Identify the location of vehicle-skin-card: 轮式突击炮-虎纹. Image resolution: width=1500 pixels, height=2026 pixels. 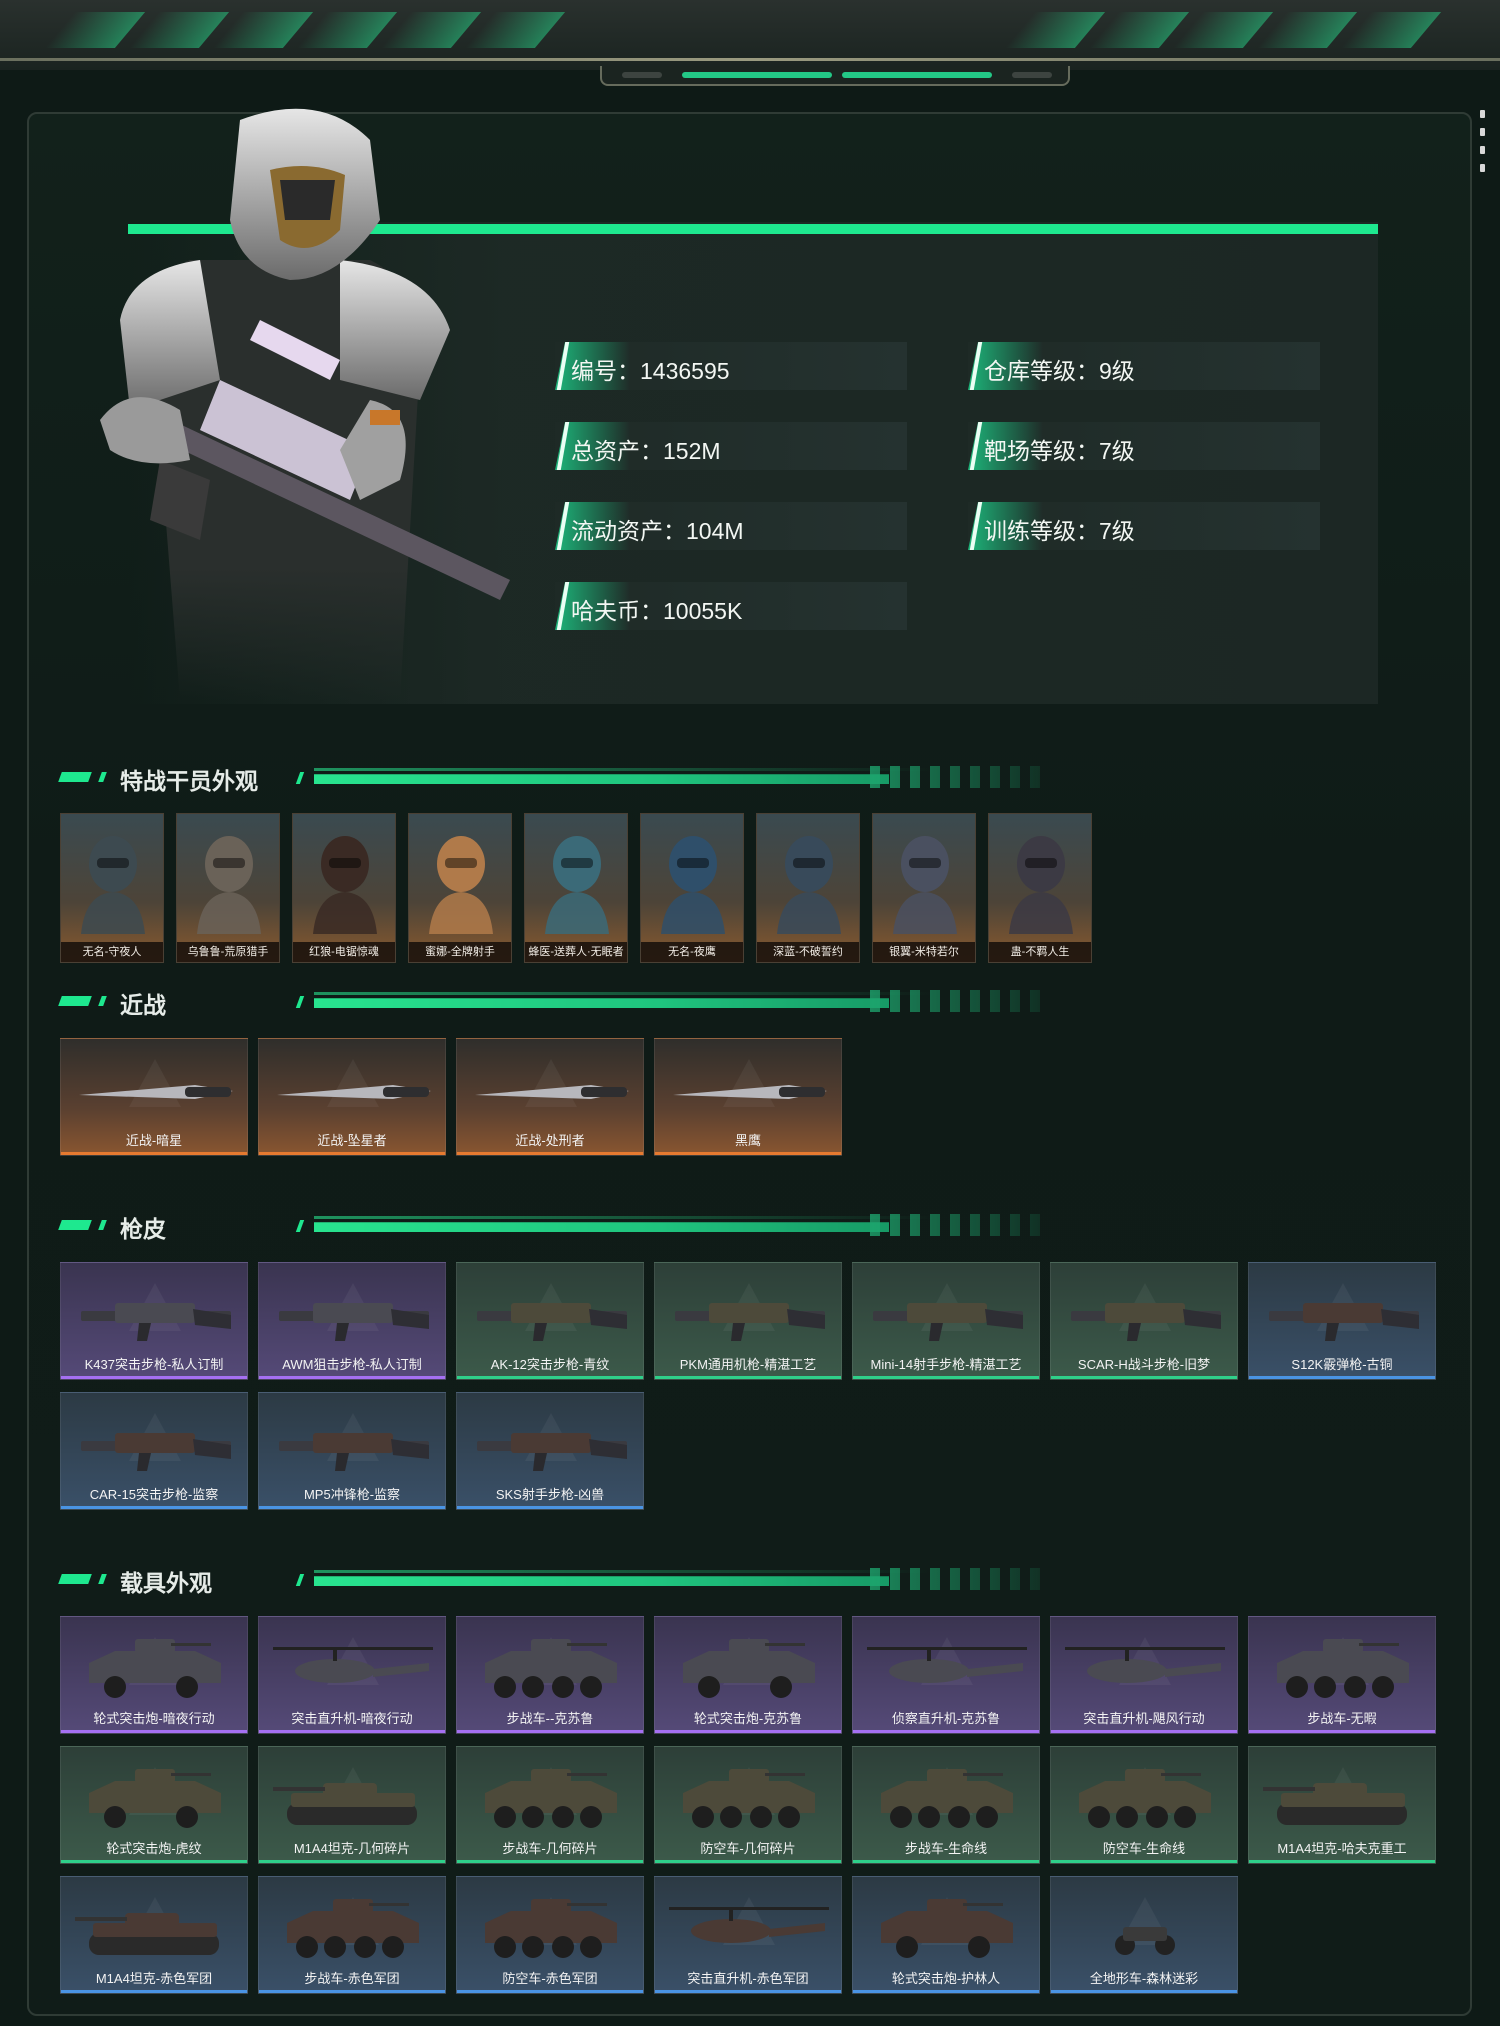
(154, 1805).